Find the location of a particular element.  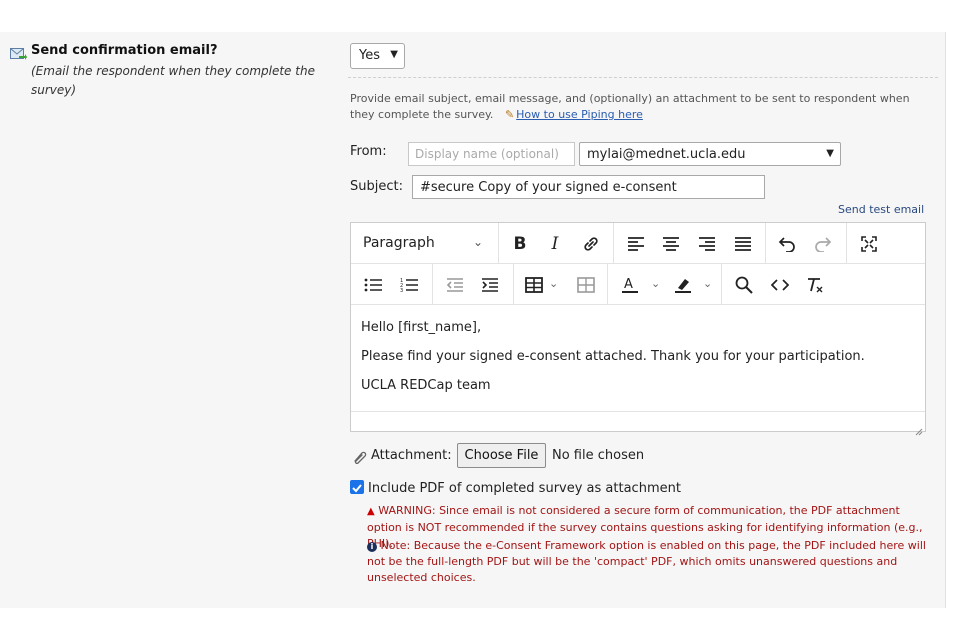

highlight-color-icon is located at coordinates (683, 285).